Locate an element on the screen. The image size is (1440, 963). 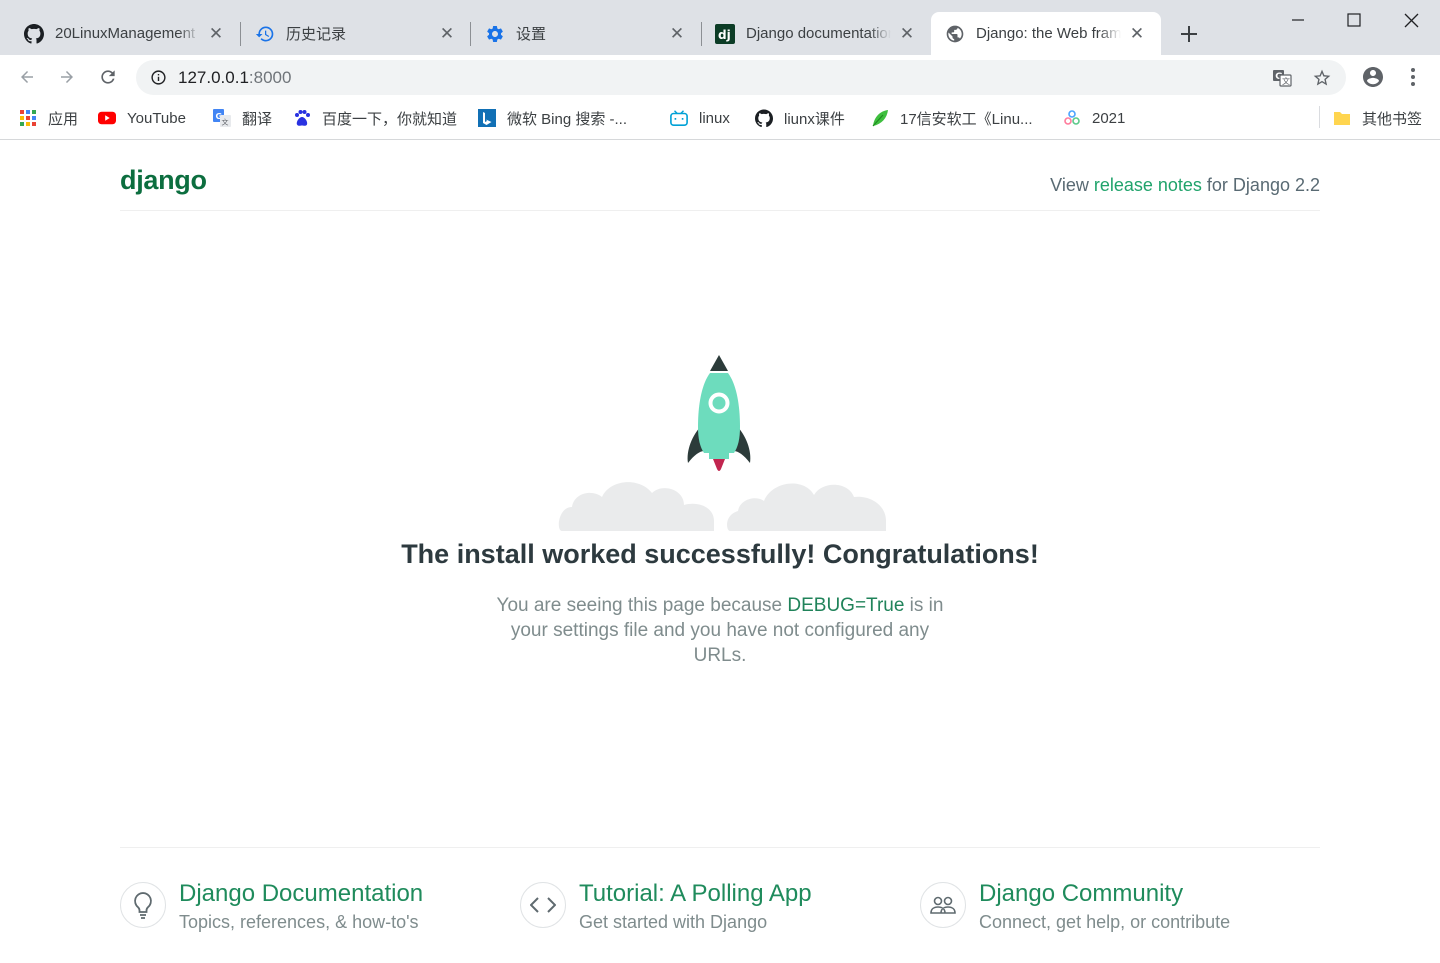
globe-icon is located at coordinates (955, 34).